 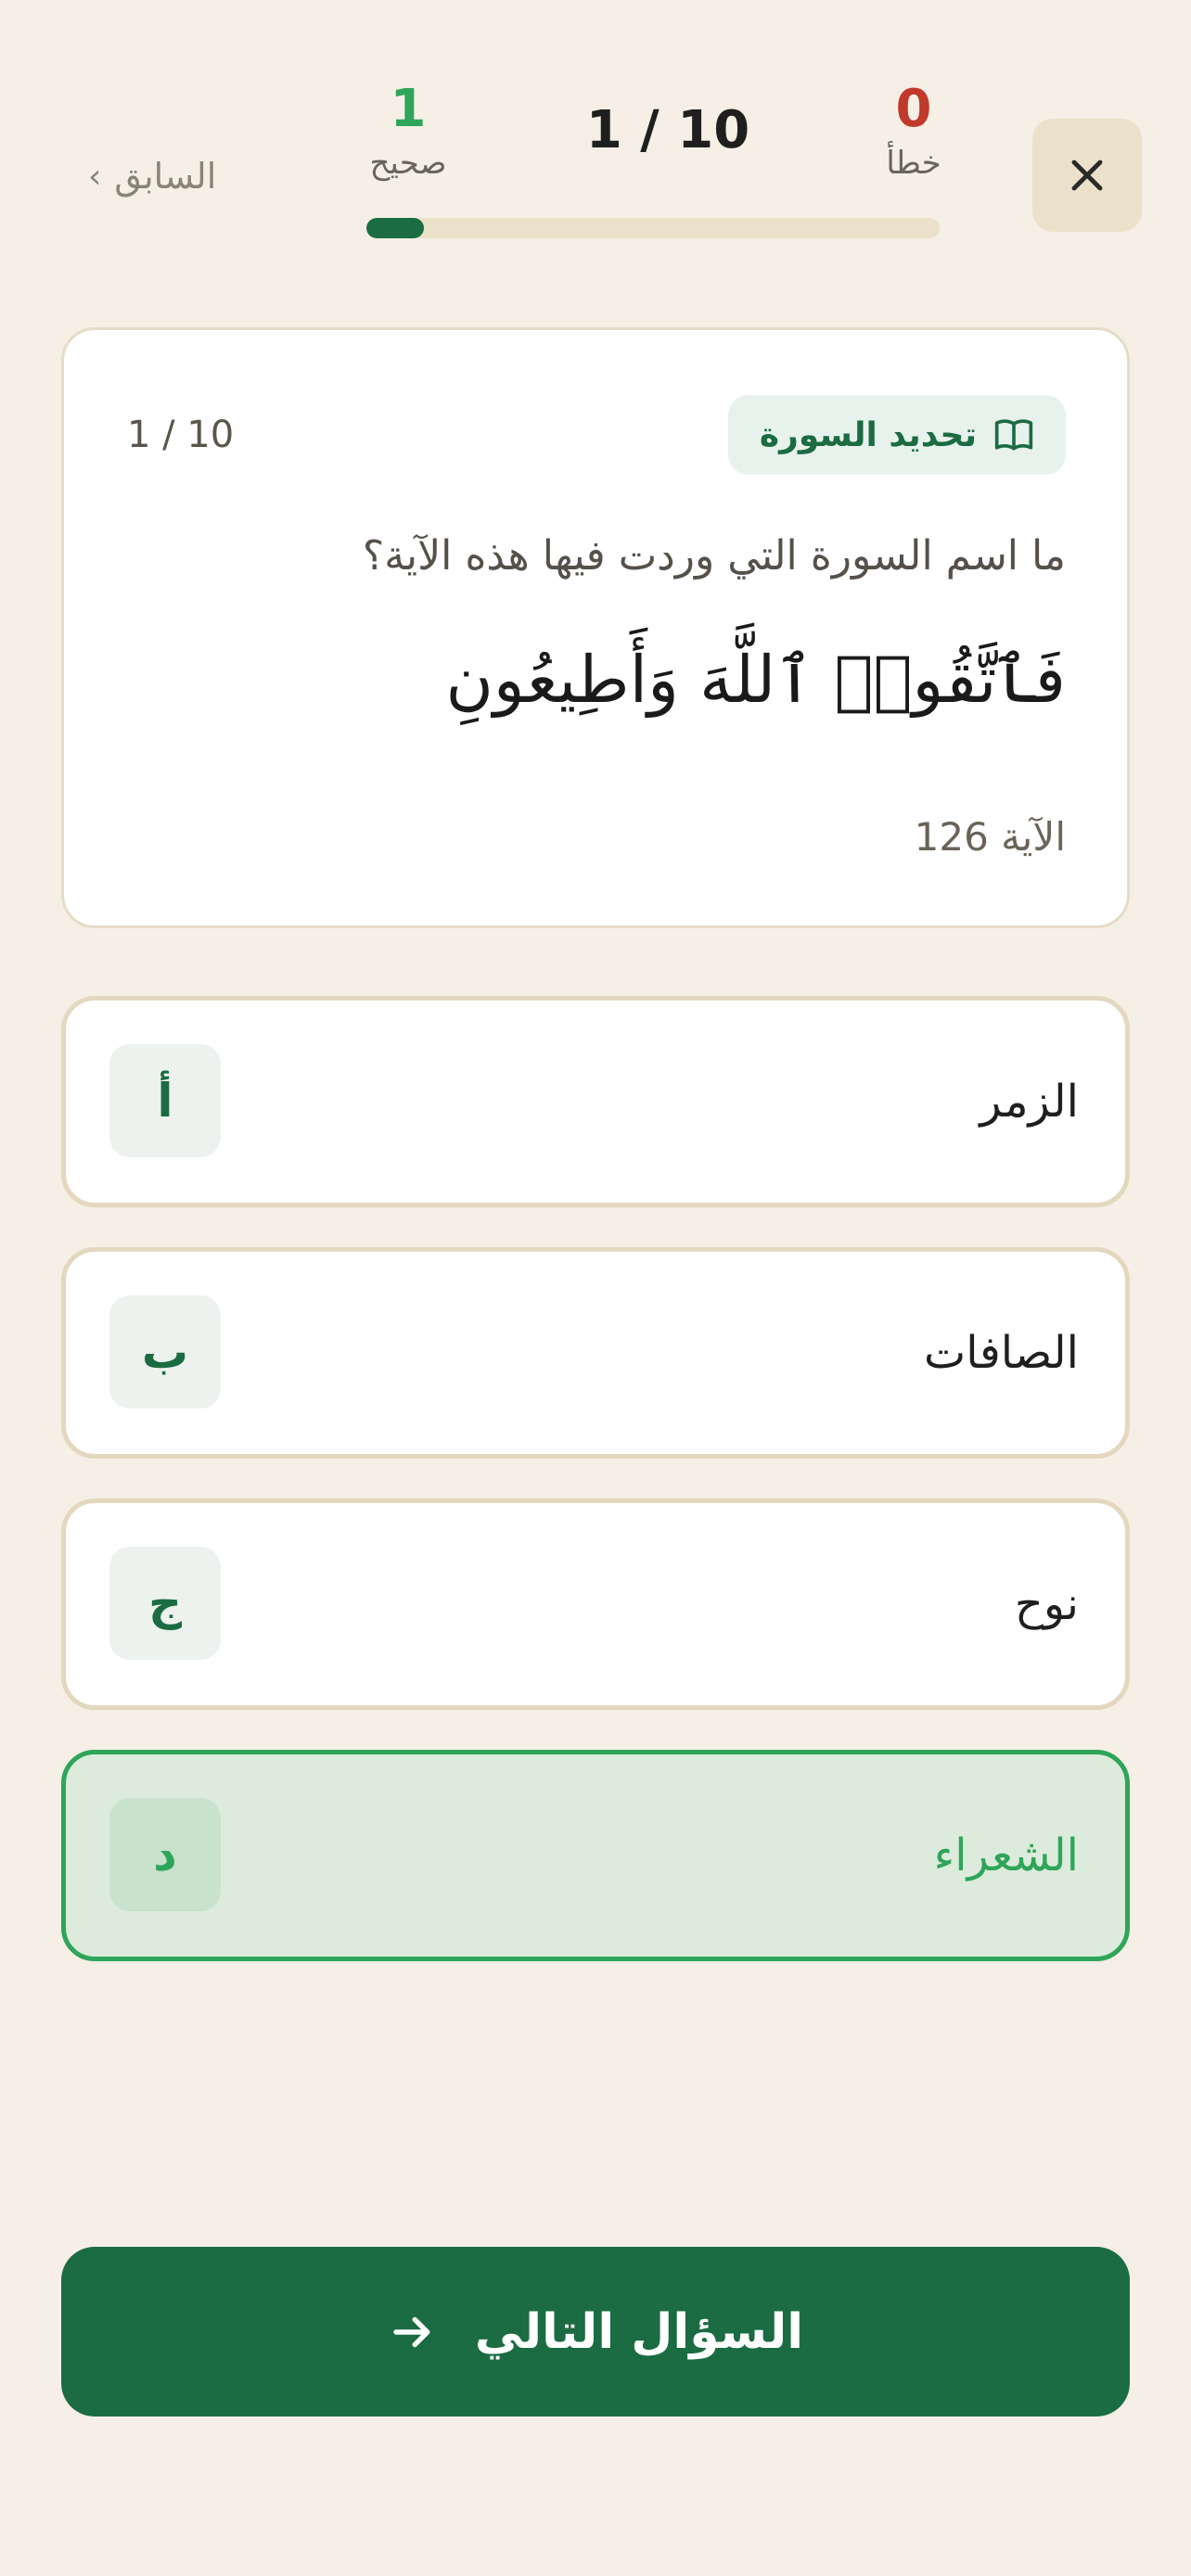 I want to click on progress-bar, so click(x=653, y=228).